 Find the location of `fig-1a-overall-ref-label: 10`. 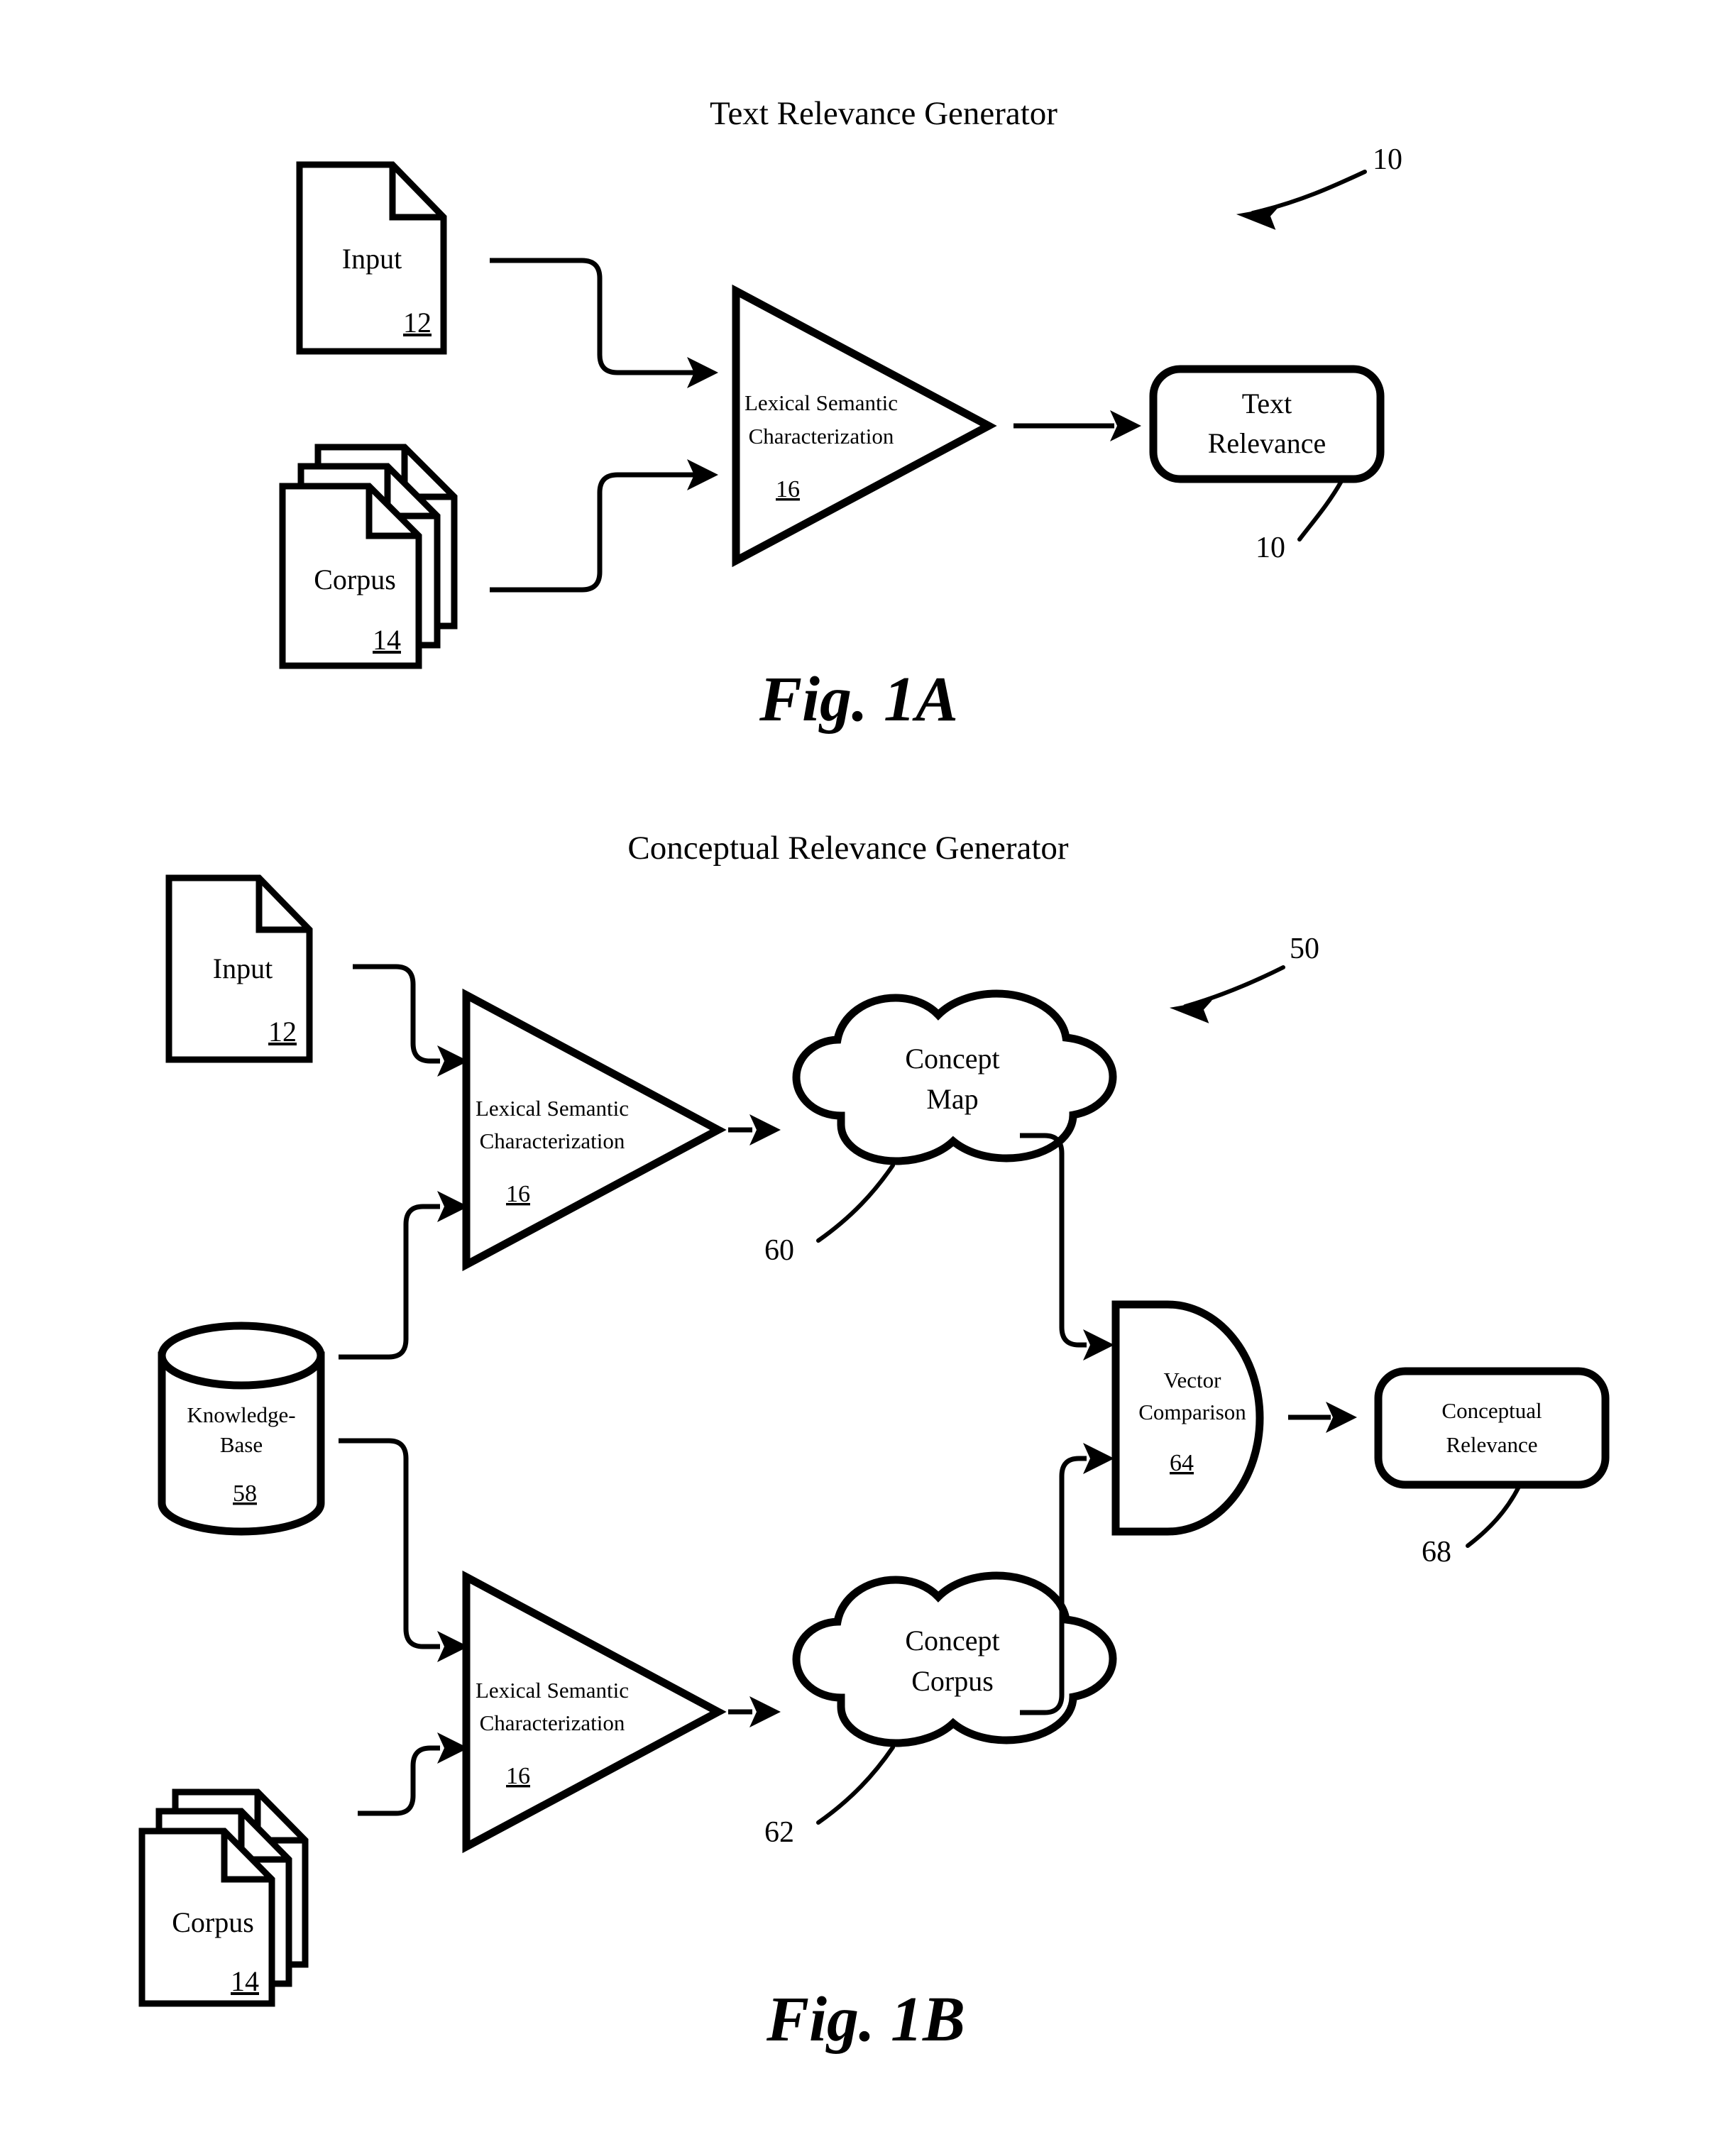

fig-1a-overall-ref-label: 10 is located at coordinates (1387, 159).